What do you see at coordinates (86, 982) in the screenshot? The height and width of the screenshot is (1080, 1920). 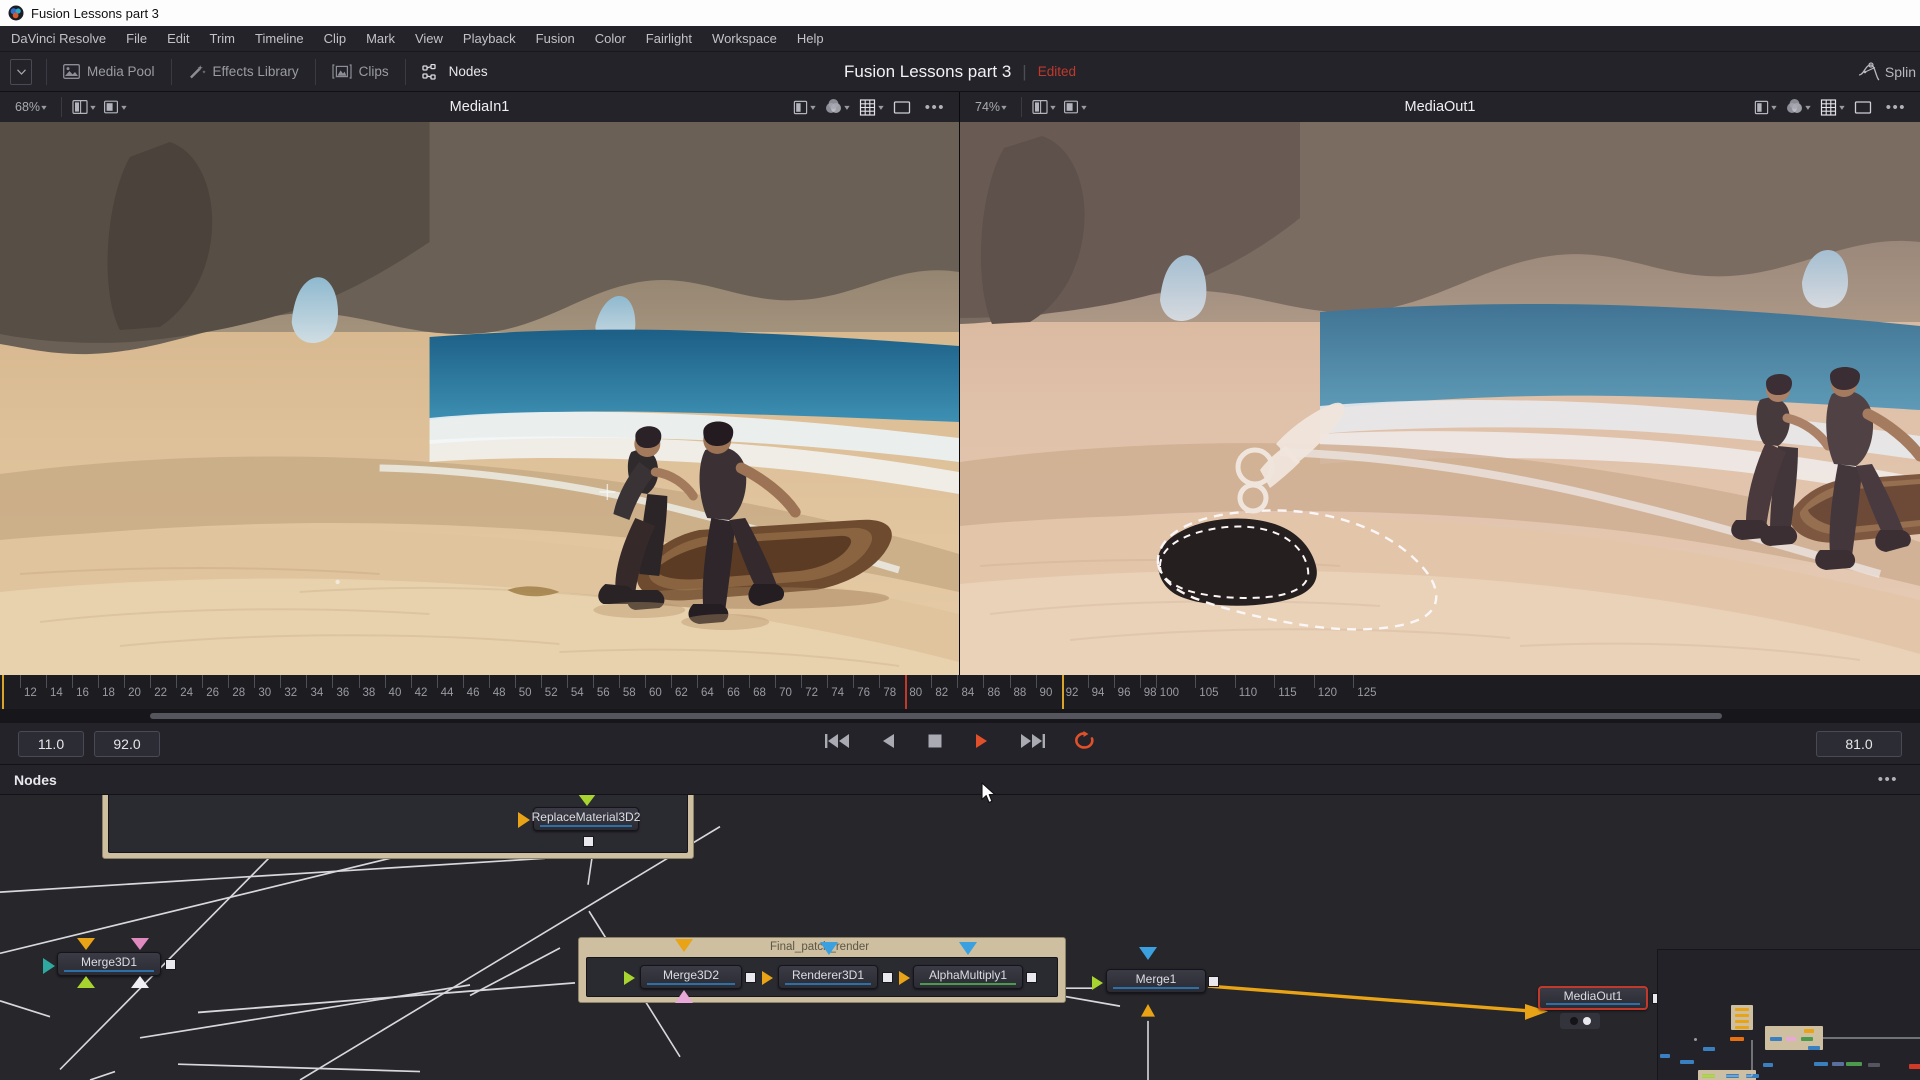 I see `node-merge3d1-input-green-icon` at bounding box center [86, 982].